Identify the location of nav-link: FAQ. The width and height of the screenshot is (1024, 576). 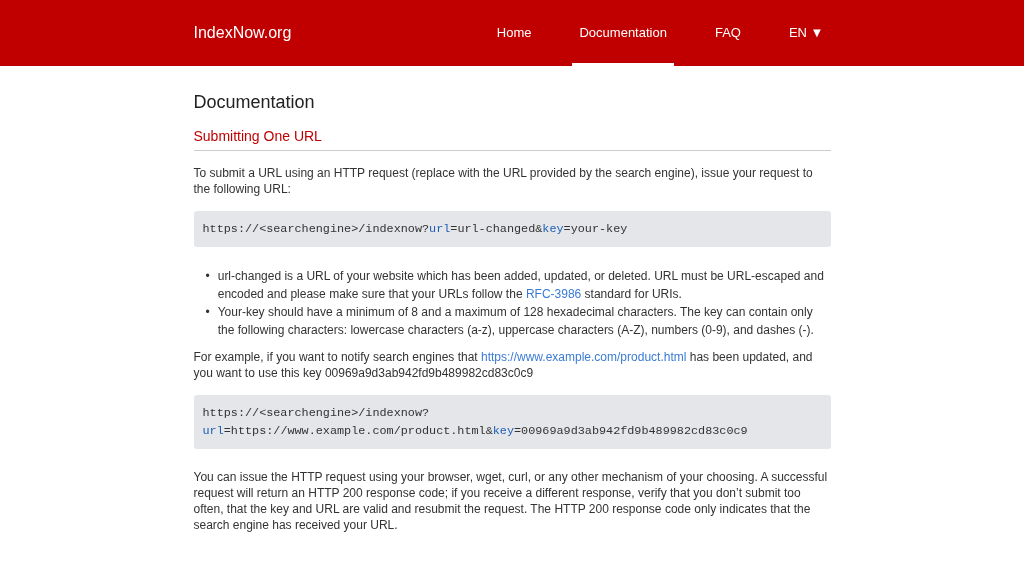
(727, 33).